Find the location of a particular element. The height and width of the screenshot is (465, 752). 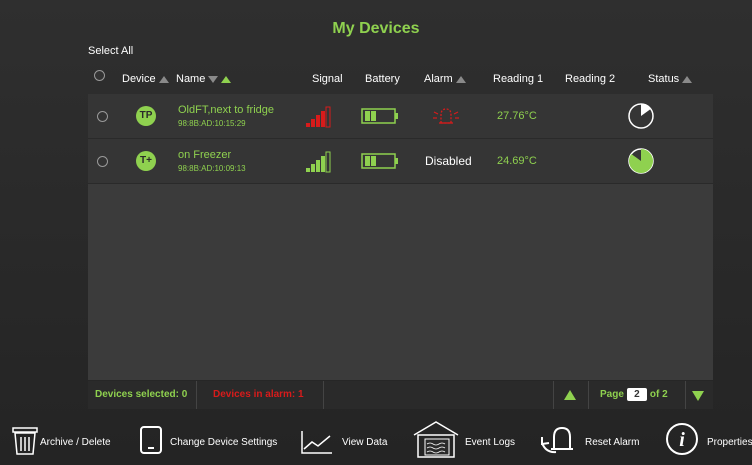

header-signal: Signal is located at coordinates (327, 79).